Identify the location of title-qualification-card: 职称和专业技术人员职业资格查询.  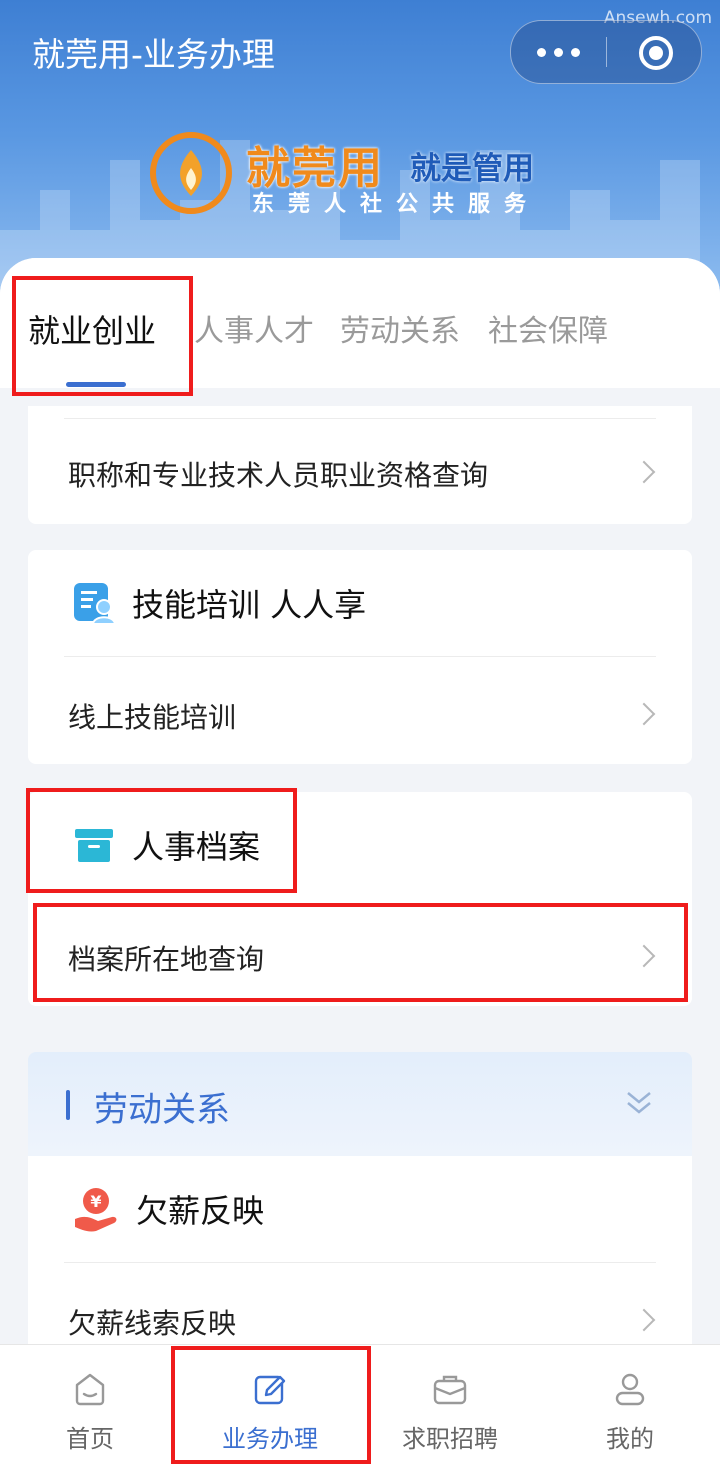
(360, 465).